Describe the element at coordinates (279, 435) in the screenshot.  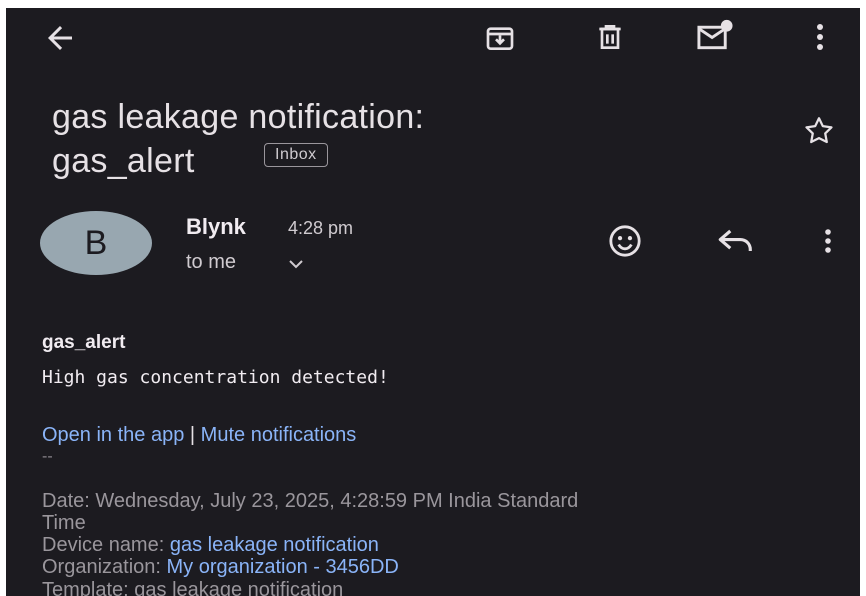
I see `mute-notifications-link: Mute notifications` at that location.